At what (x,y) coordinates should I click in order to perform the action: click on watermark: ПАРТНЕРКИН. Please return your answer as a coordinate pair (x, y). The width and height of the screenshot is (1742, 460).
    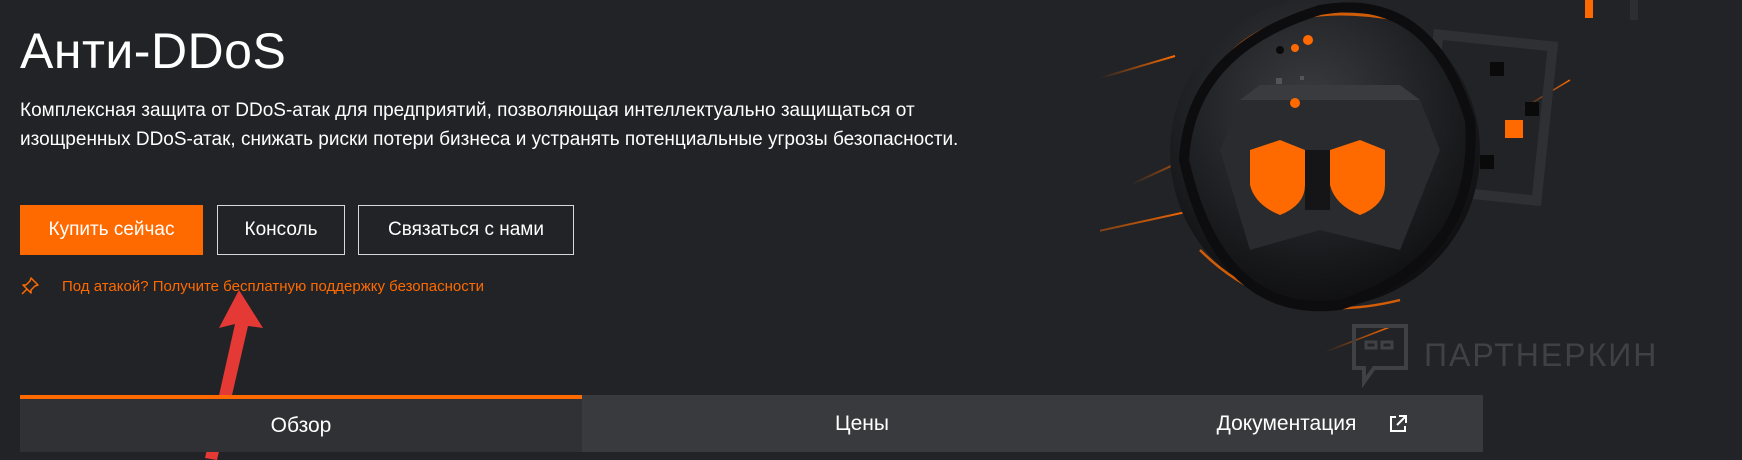
    Looking at the image, I should click on (1504, 355).